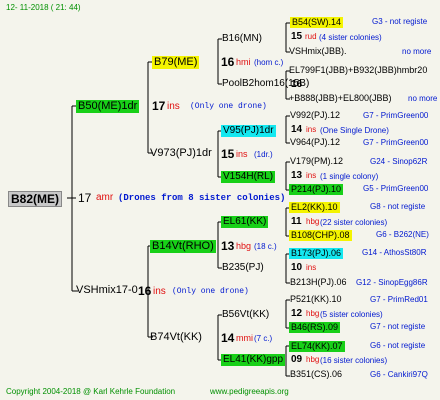  I want to click on g2-a-number: 16, so click(228, 62).